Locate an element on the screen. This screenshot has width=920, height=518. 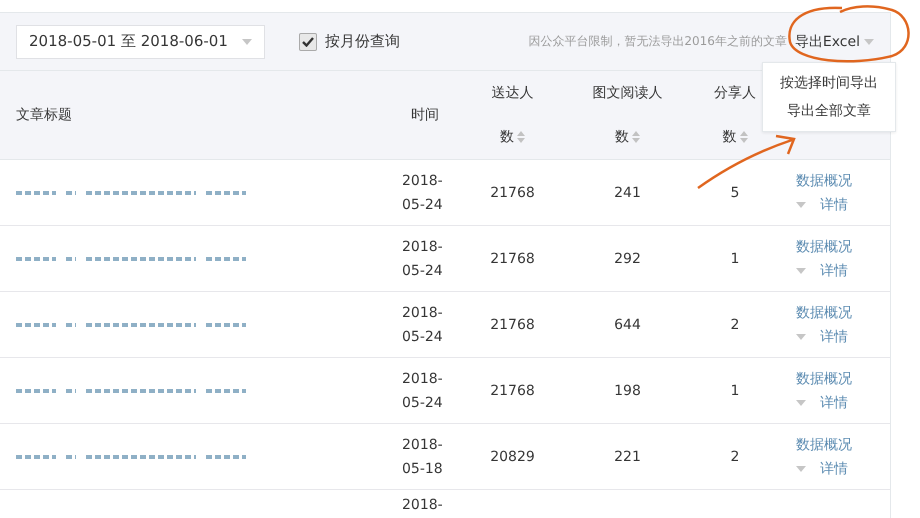
monthly-query-checkbox: 按月份查询 is located at coordinates (349, 41).